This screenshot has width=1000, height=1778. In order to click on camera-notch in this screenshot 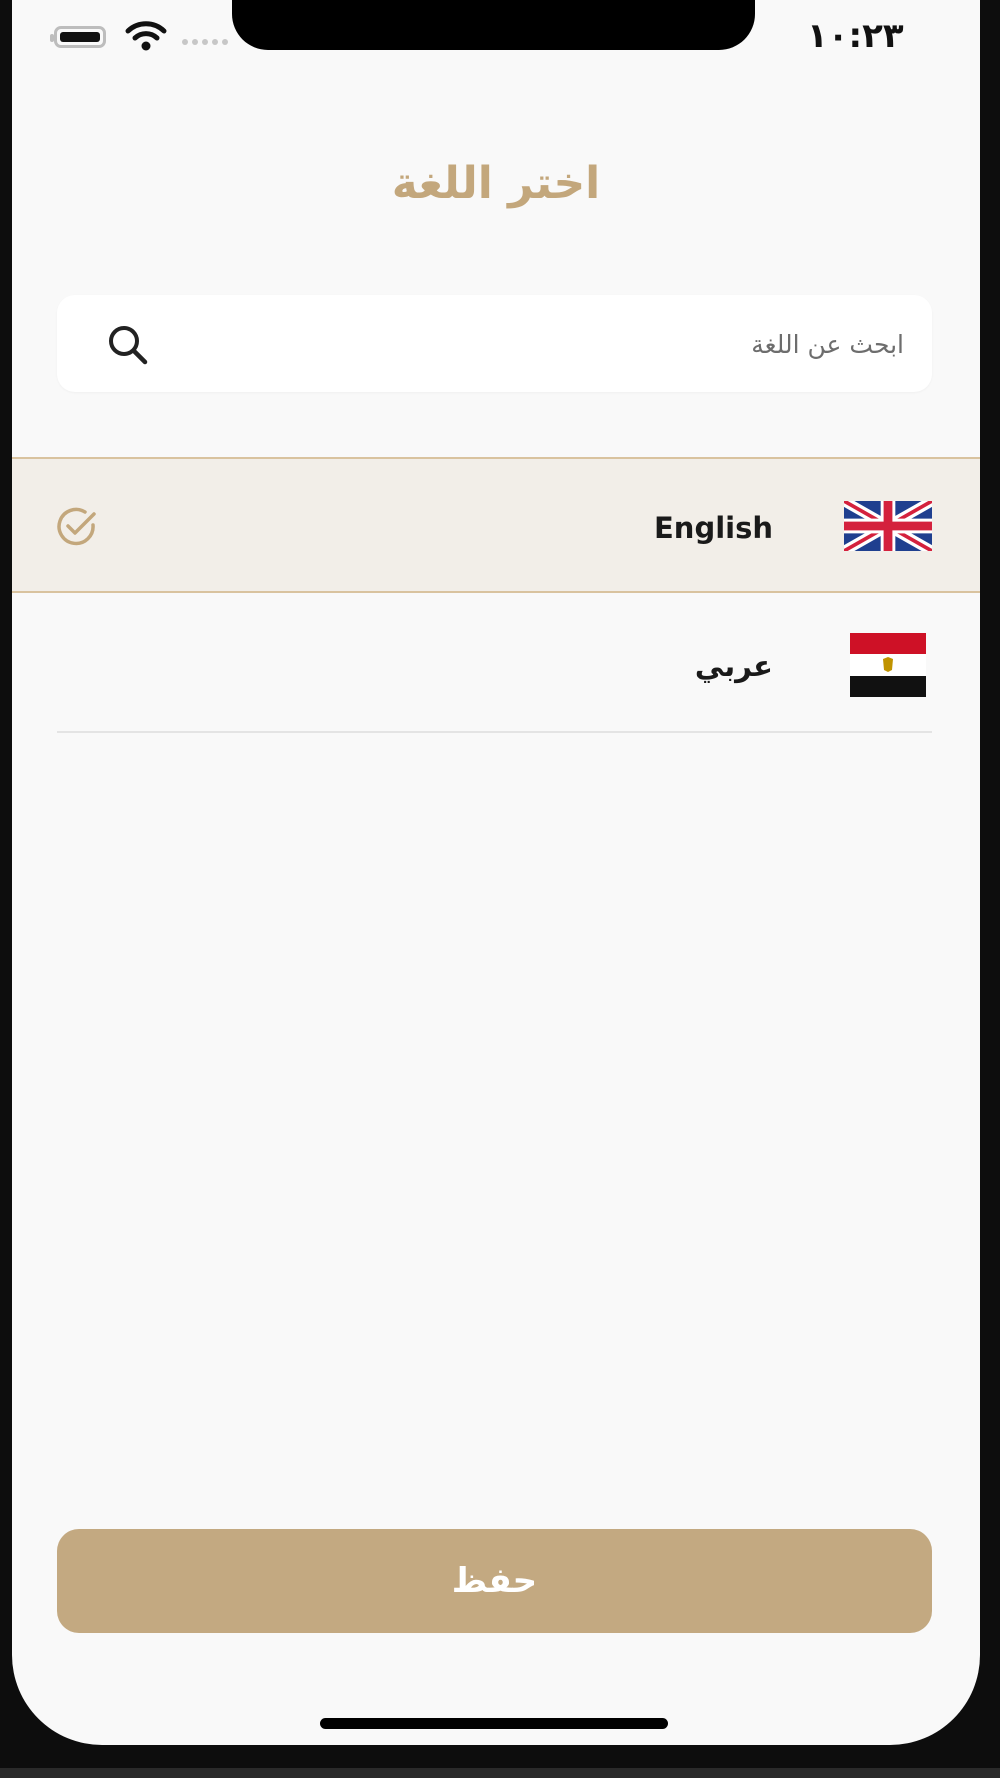, I will do `click(493, 25)`.